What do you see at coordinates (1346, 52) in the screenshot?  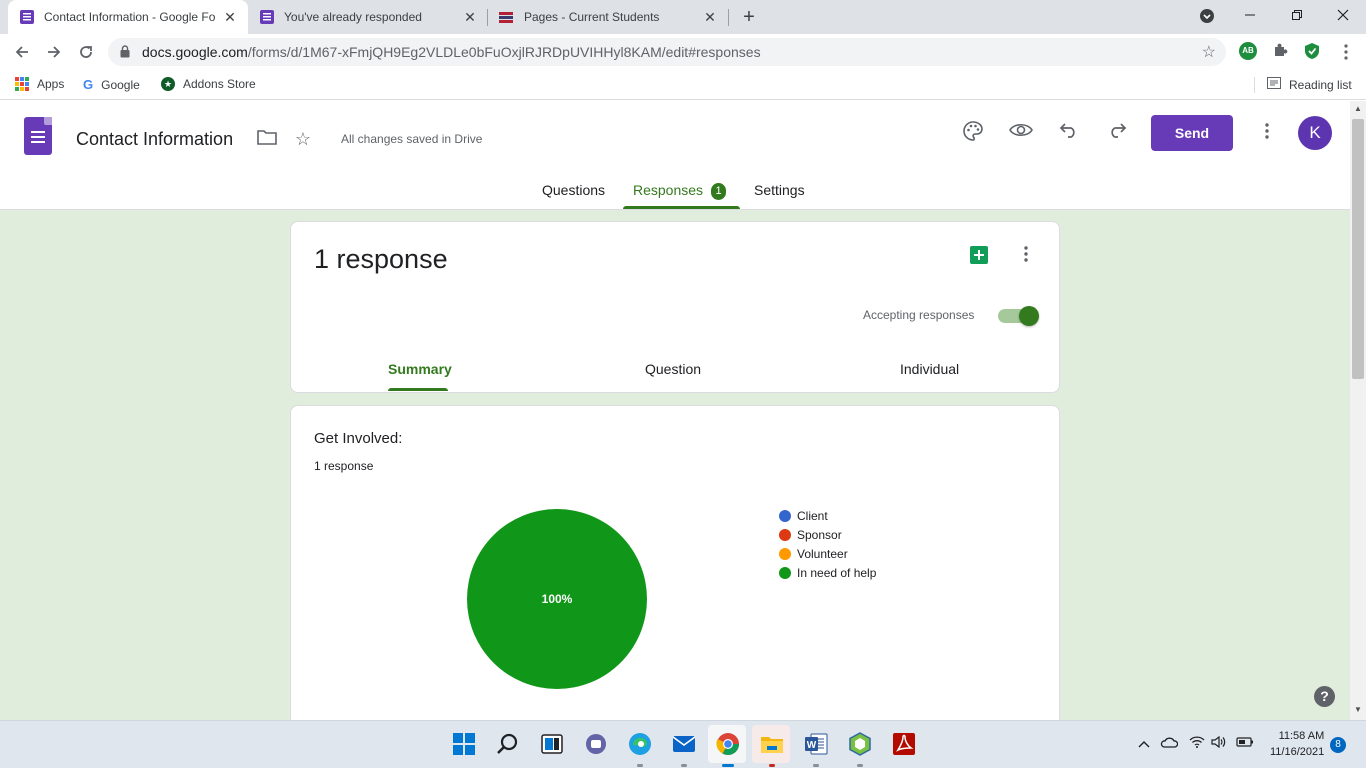 I see `browser-menu-icon` at bounding box center [1346, 52].